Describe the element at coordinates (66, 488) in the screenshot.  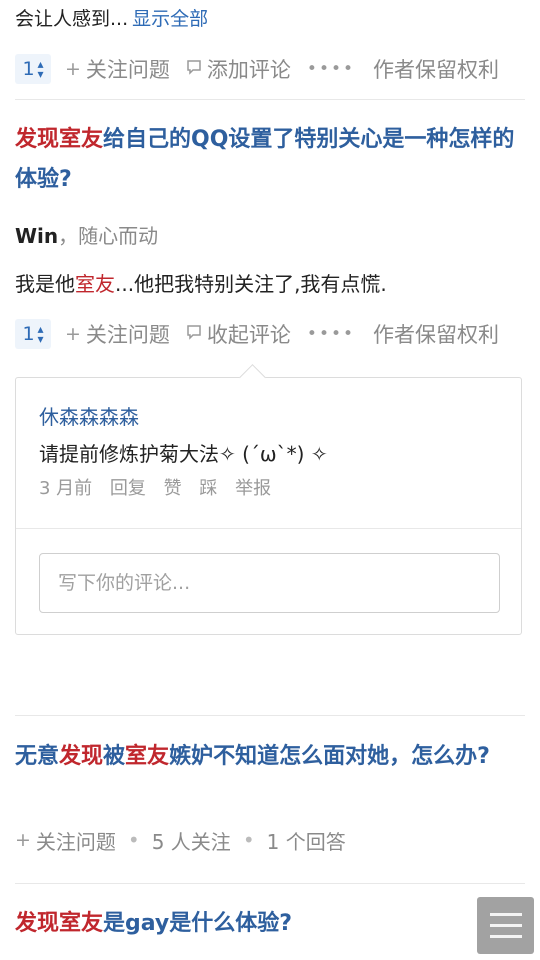
I see `comment-time: 3 月前` at that location.